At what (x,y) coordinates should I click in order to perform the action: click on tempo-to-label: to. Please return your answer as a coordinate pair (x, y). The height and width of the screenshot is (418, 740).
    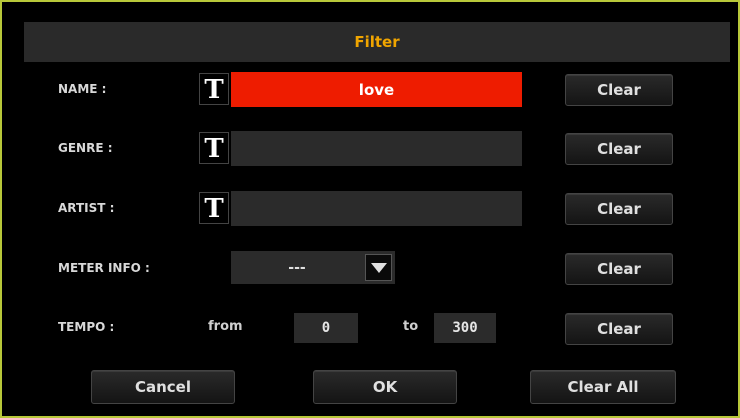
    Looking at the image, I should click on (411, 326).